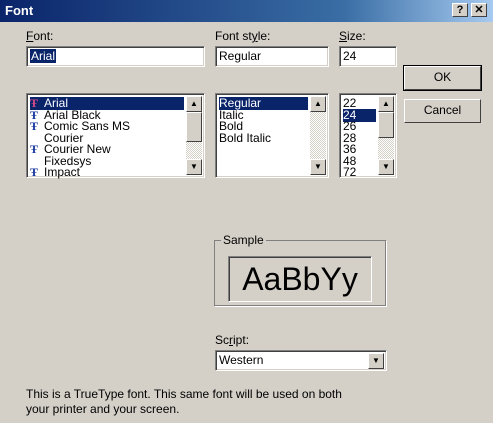 This screenshot has width=493, height=423. Describe the element at coordinates (318, 135) in the screenshot. I see `font-style-list-scrollbar: ▲ ▼` at that location.